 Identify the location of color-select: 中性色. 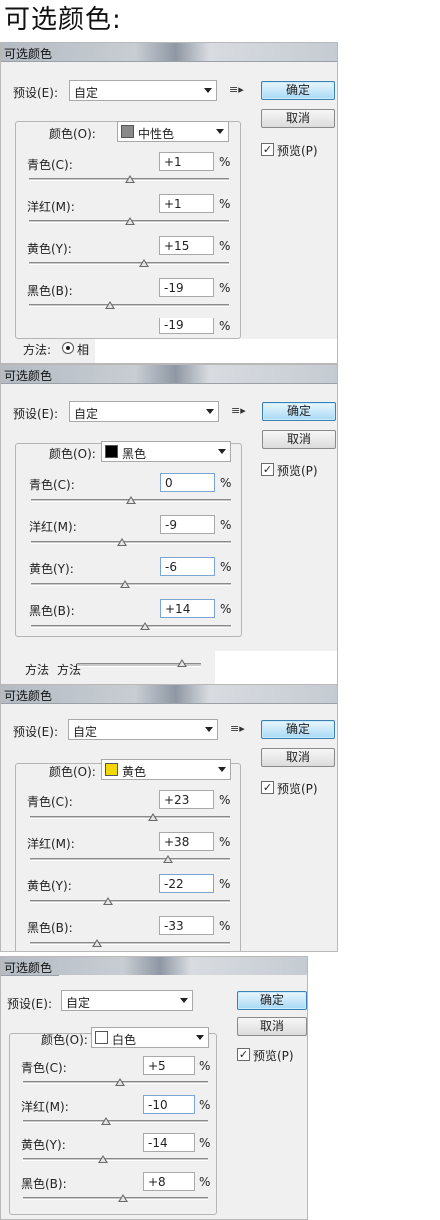
(173, 131).